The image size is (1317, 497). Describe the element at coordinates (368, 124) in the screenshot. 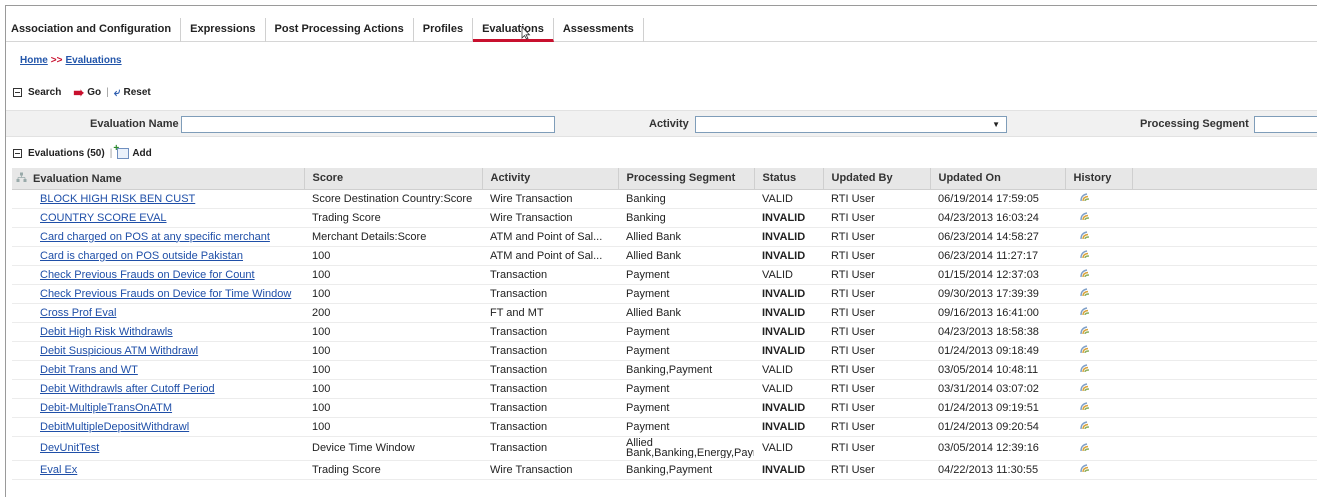

I see `evaluation-name-input` at that location.